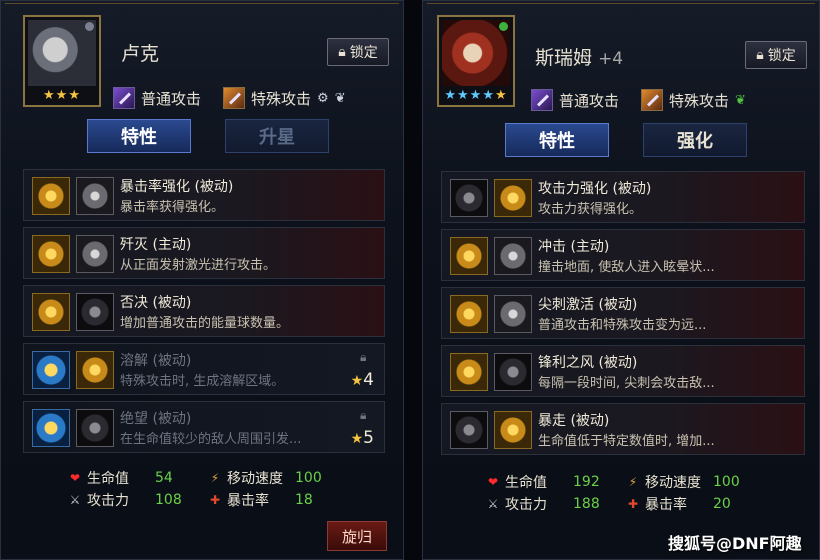 The width and height of the screenshot is (820, 560). I want to click on spike-icon, so click(513, 314).